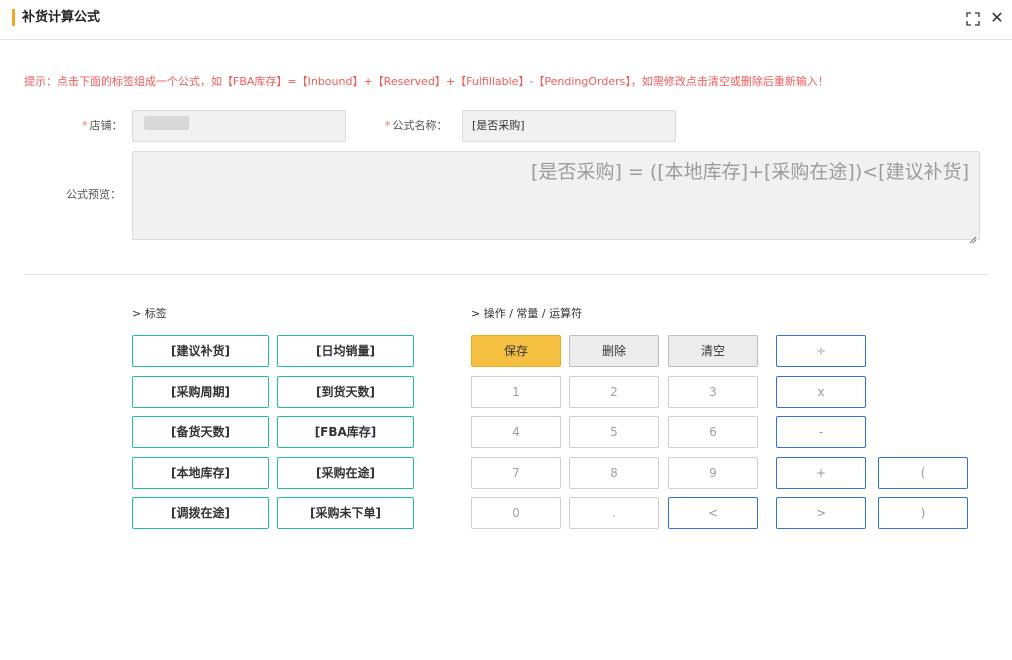  I want to click on delete-button: 删除, so click(614, 351).